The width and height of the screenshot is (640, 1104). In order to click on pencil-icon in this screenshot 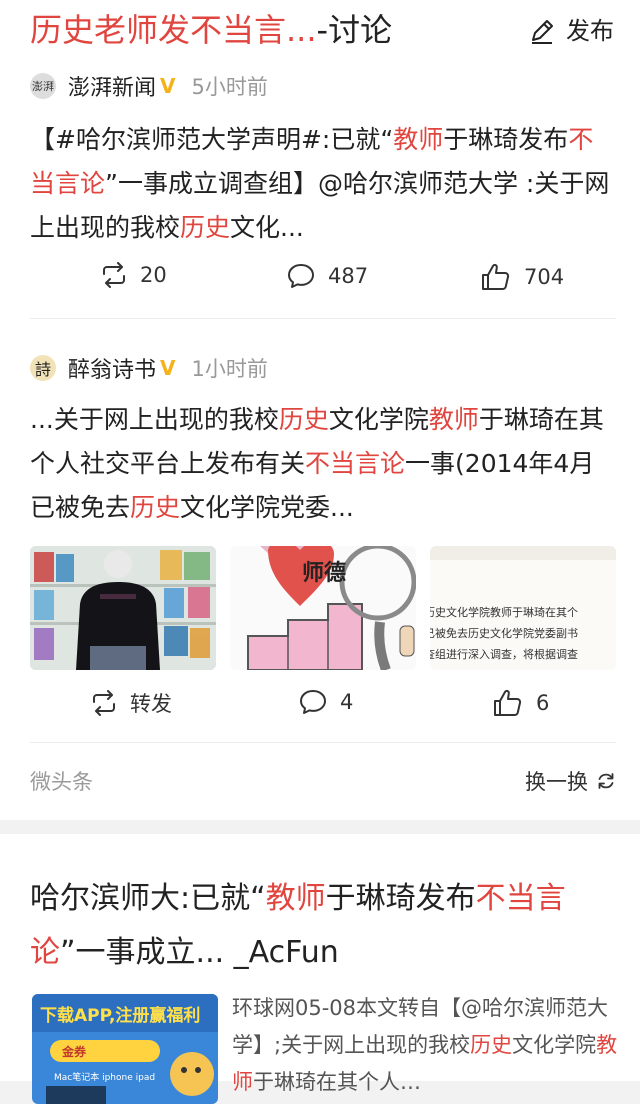, I will do `click(542, 32)`.